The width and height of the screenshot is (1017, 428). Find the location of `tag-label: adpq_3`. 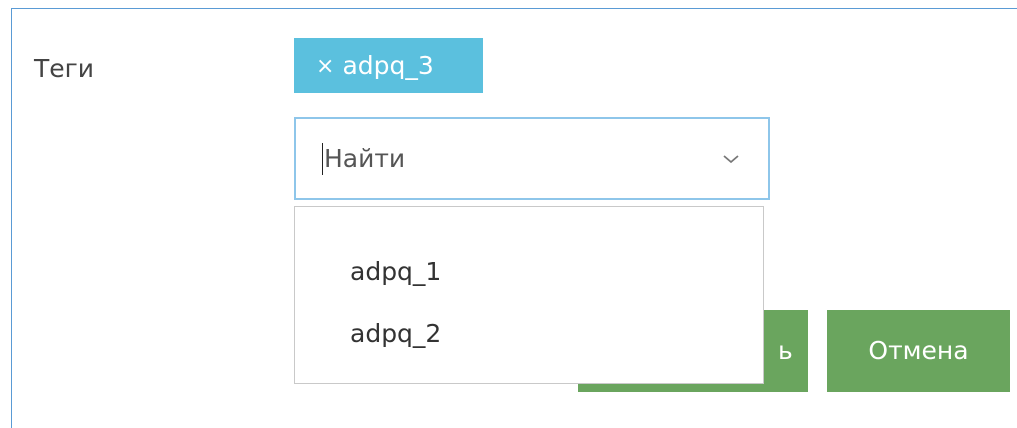

tag-label: adpq_3 is located at coordinates (388, 65).